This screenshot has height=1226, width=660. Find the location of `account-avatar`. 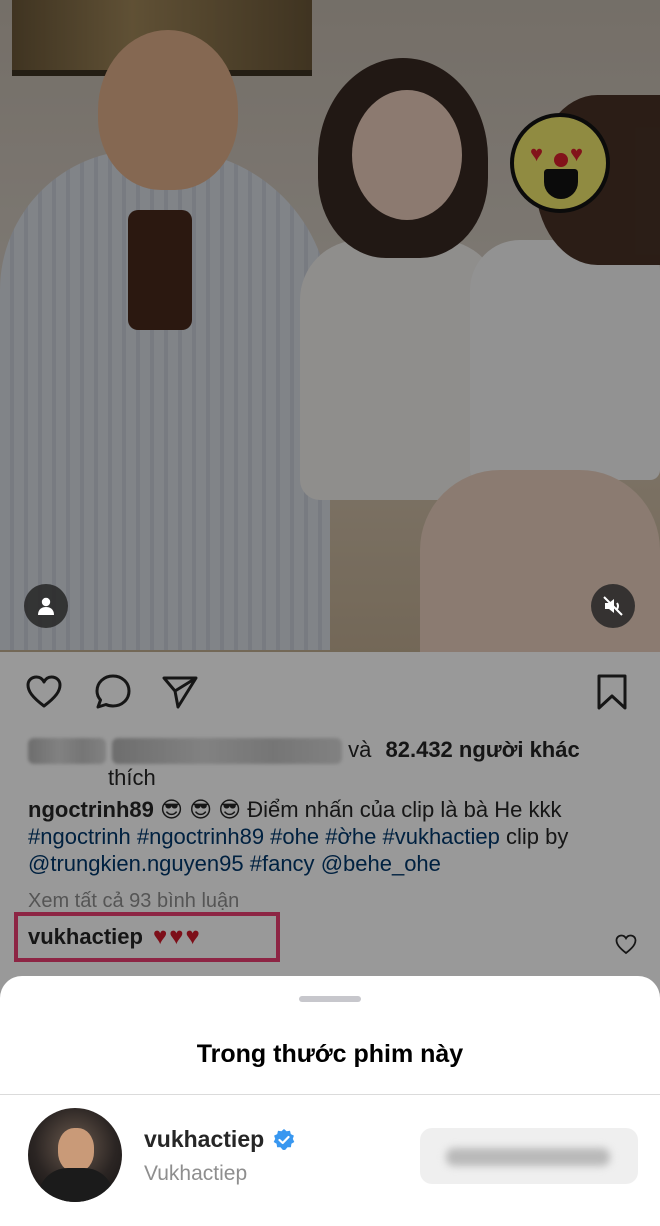

account-avatar is located at coordinates (75, 1155).